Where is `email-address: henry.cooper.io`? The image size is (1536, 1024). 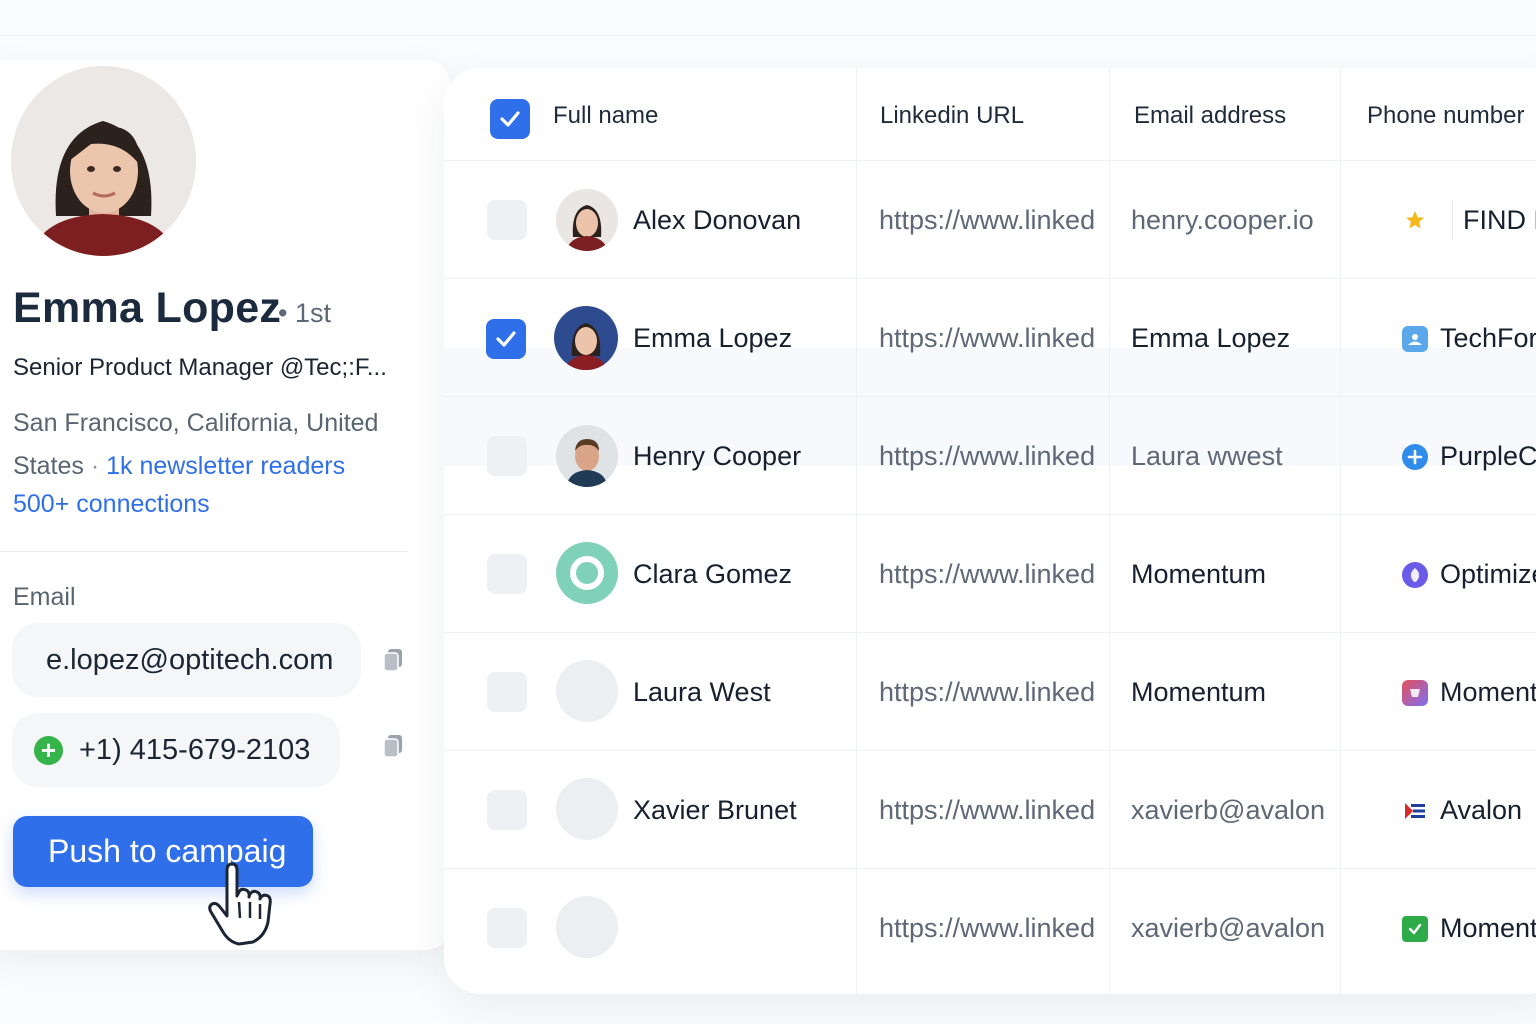
email-address: henry.cooper.io is located at coordinates (1222, 220).